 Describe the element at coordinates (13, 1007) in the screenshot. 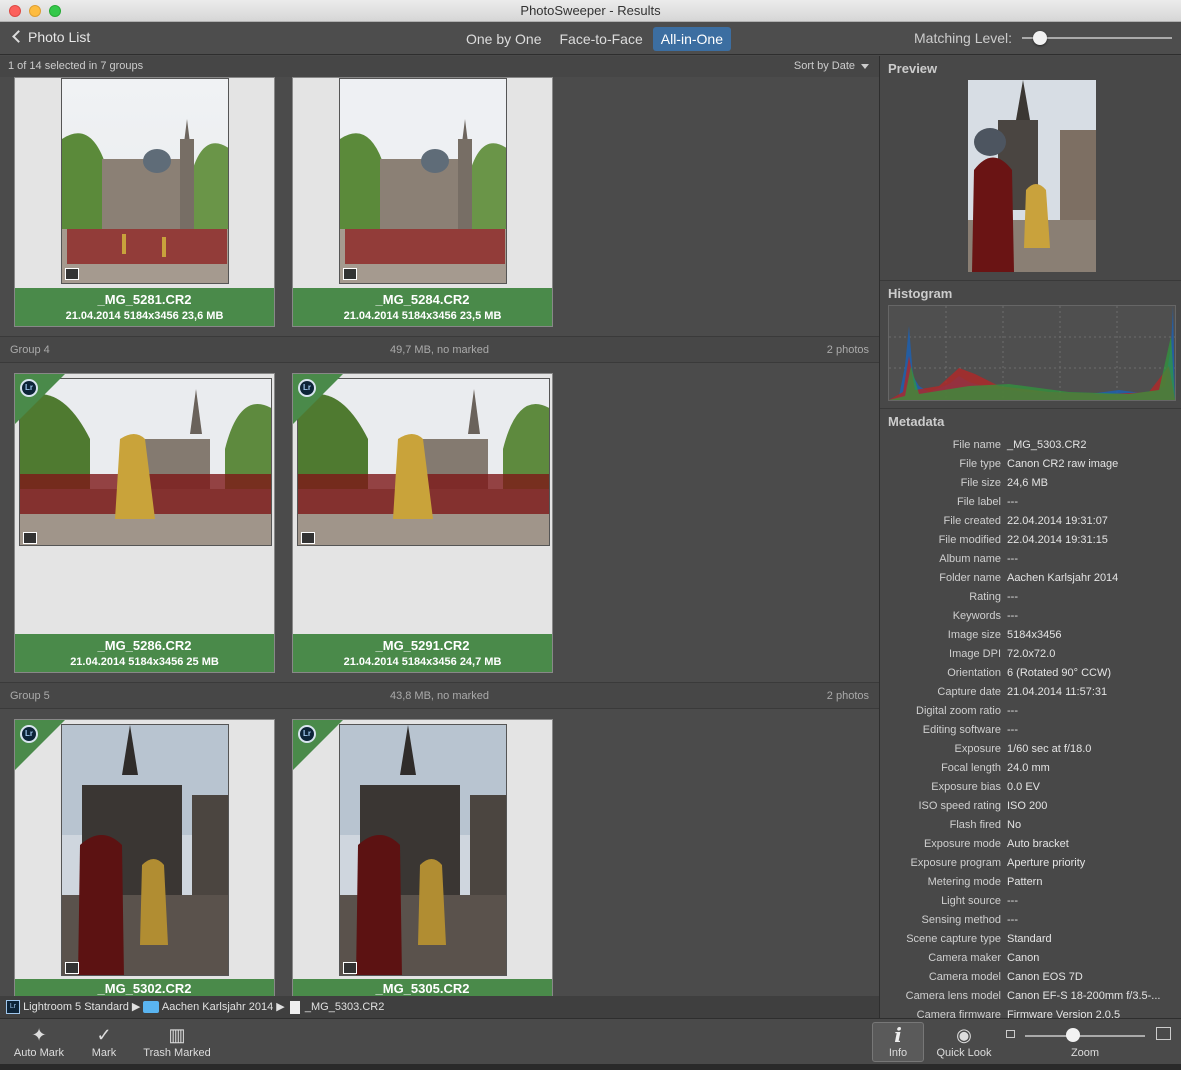

I see `lightroom-library-icon: Lr` at that location.